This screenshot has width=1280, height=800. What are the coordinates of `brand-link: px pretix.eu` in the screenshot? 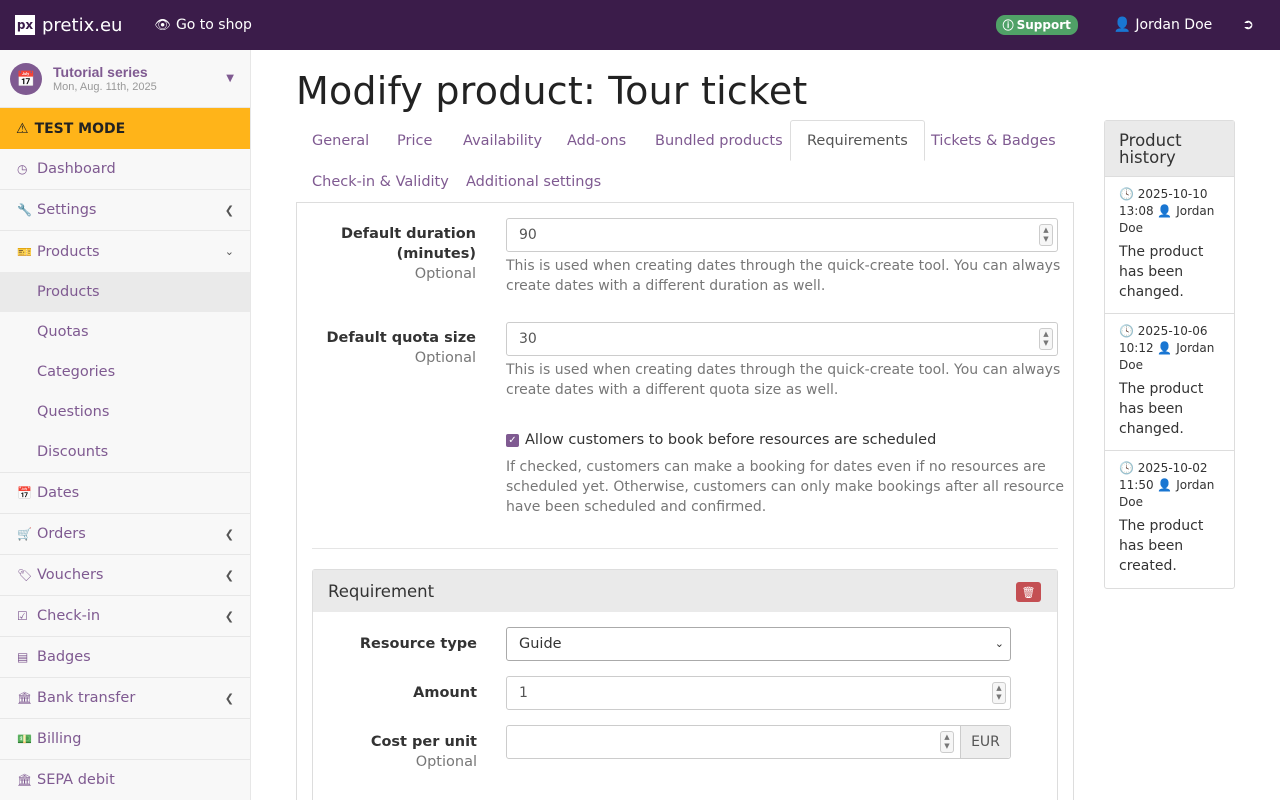 It's located at (61, 25).